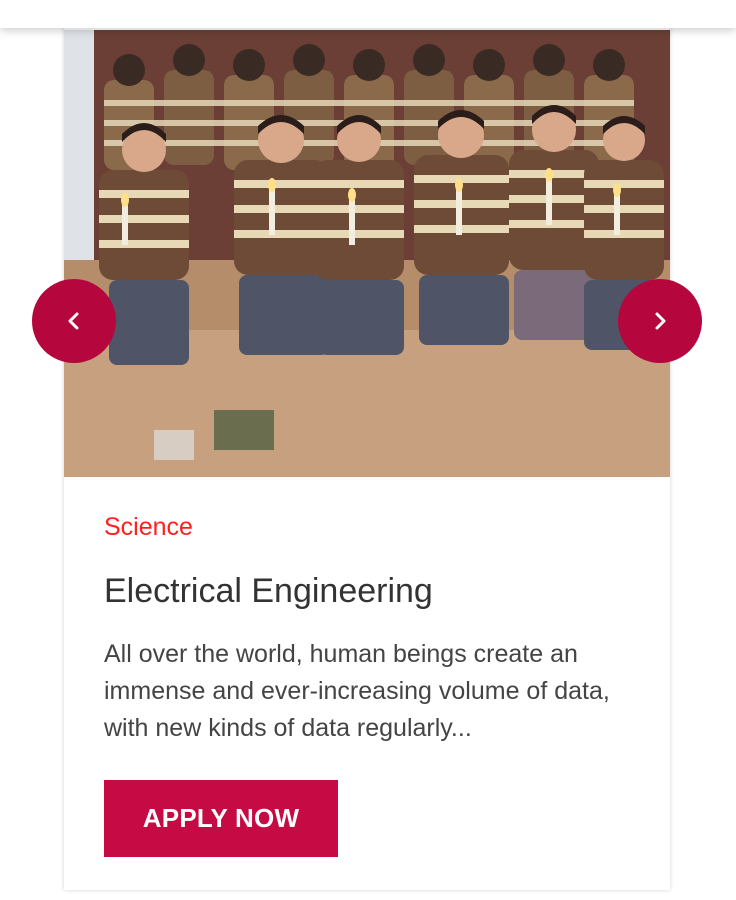  I want to click on carousel-prev-button, so click(74, 321).